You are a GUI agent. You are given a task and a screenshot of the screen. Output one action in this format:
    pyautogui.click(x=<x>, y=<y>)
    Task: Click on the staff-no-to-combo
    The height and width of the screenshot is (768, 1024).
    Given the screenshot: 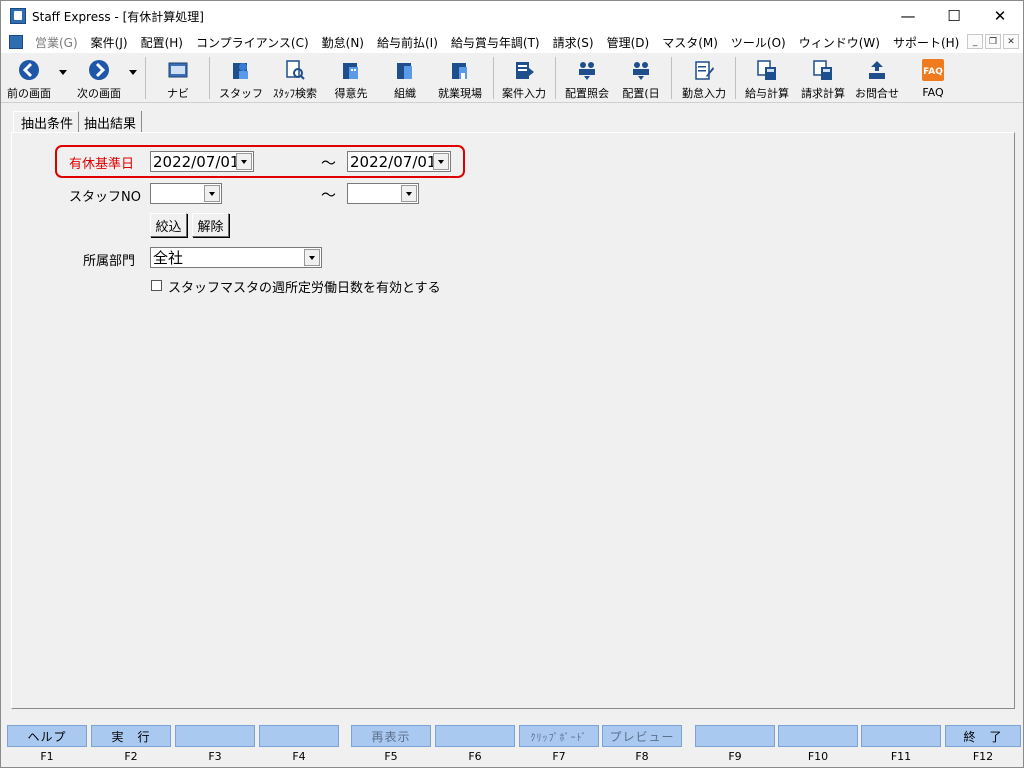 What is the action you would take?
    pyautogui.click(x=383, y=193)
    